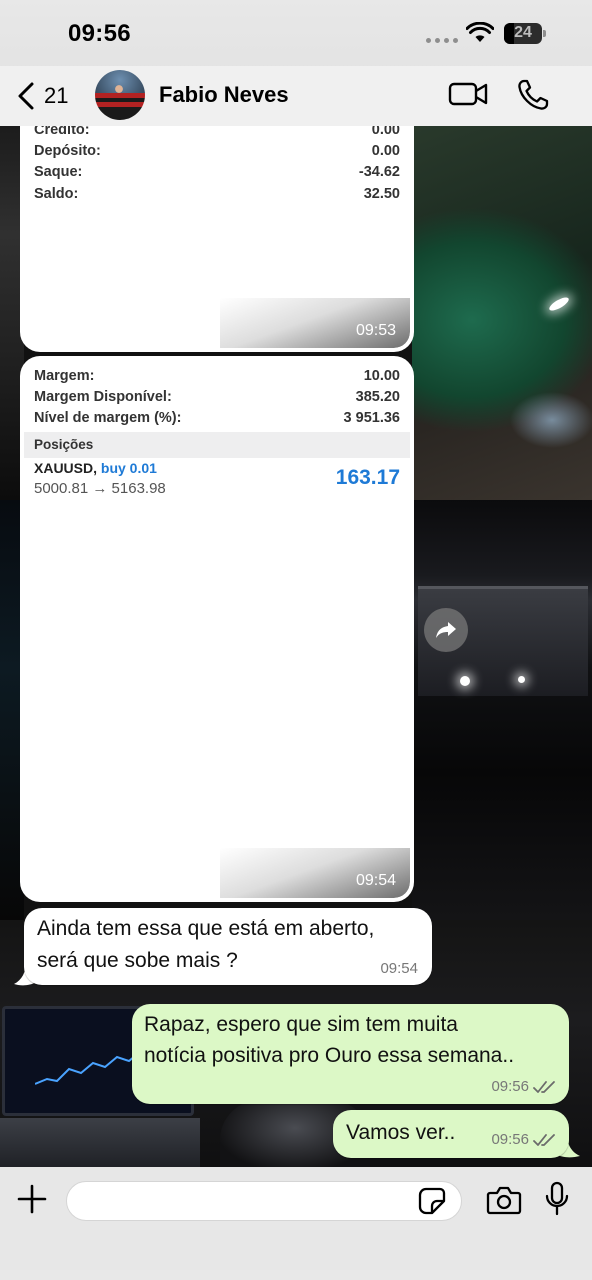 The image size is (592, 1280). I want to click on status-time: 09:56, so click(99, 33).